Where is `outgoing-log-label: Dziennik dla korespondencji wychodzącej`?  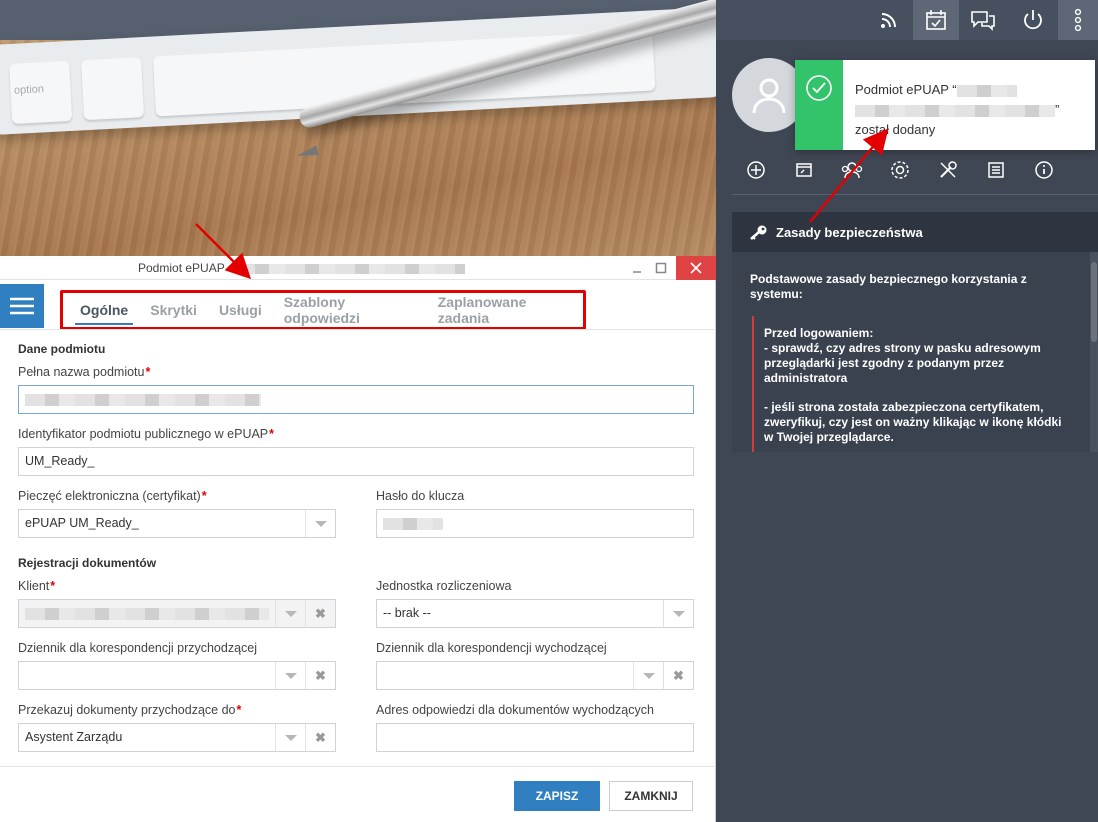 outgoing-log-label: Dziennik dla korespondencji wychodzącej is located at coordinates (491, 648).